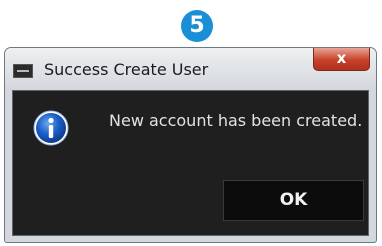 The height and width of the screenshot is (246, 382). What do you see at coordinates (23, 71) in the screenshot?
I see `app-icon` at bounding box center [23, 71].